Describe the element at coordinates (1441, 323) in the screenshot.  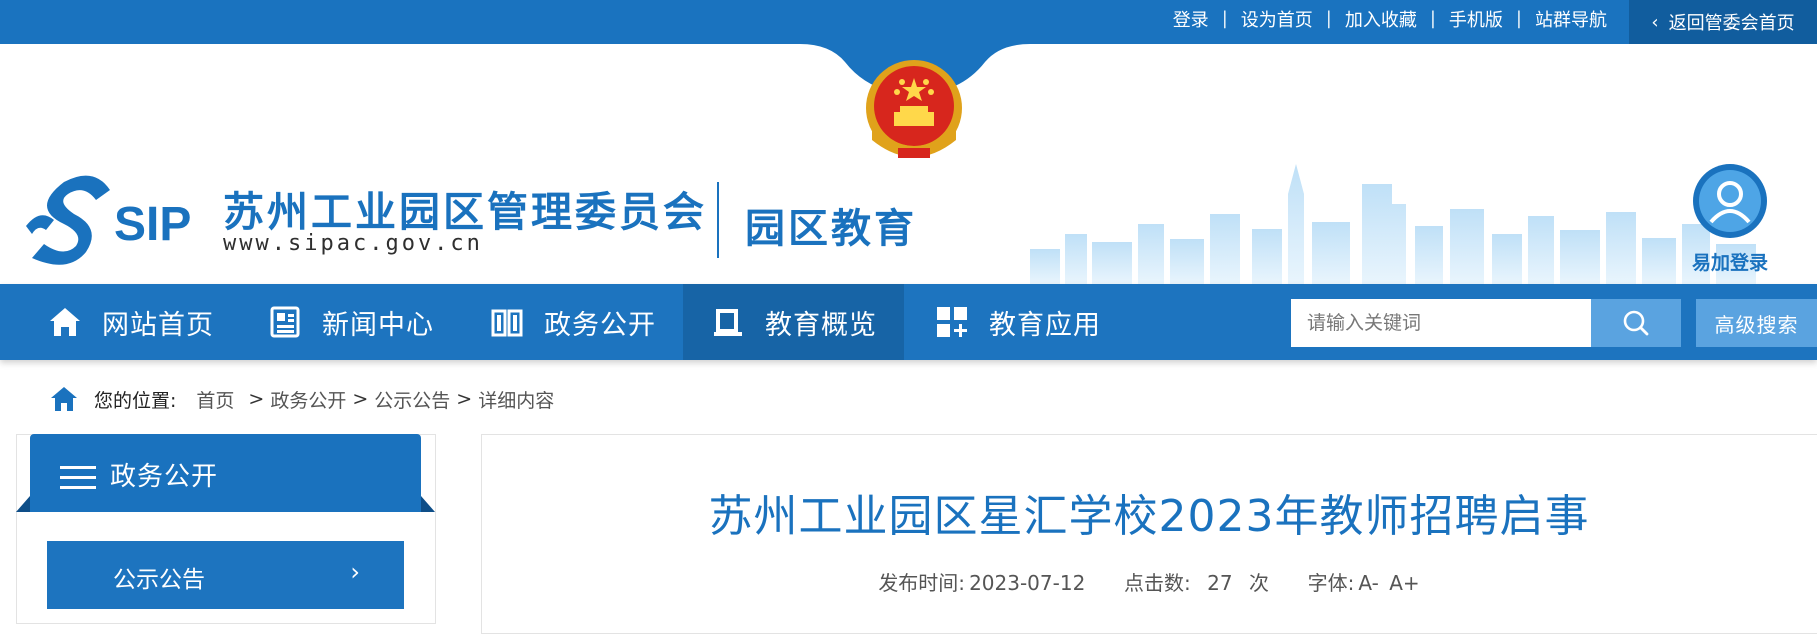
I see `search-input` at that location.